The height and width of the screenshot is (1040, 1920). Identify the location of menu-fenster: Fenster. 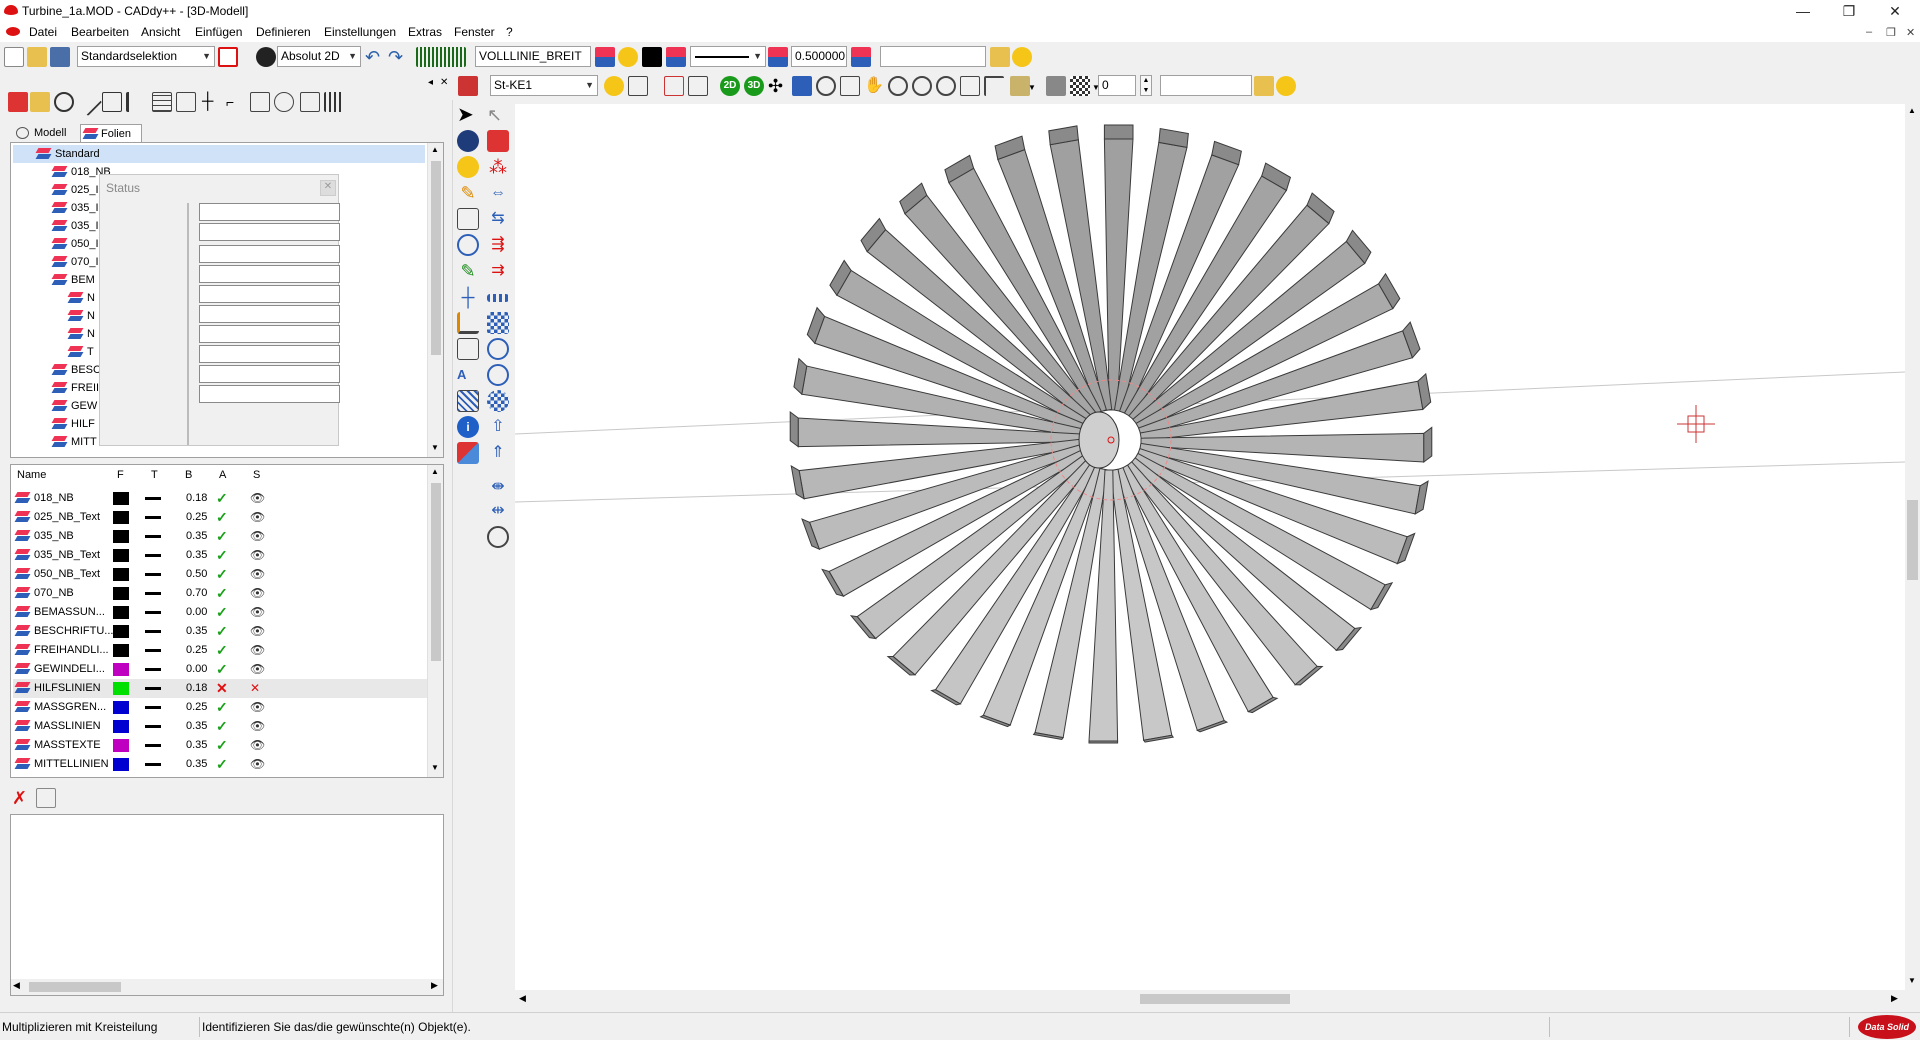
(474, 32).